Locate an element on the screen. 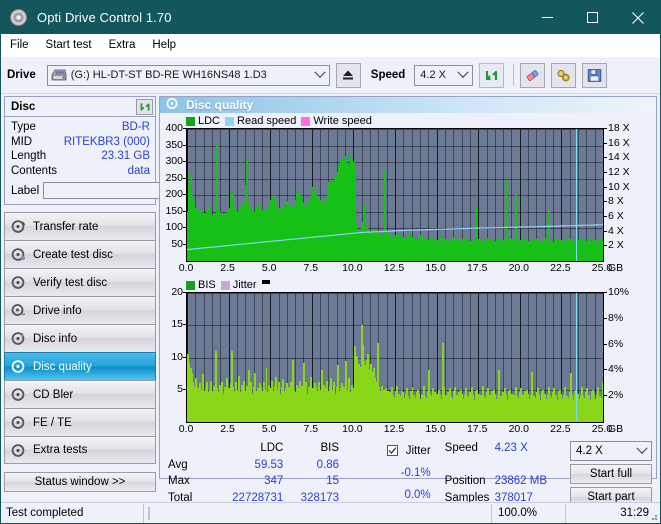 The image size is (661, 524). legend-jitter: Jitter is located at coordinates (238, 285).